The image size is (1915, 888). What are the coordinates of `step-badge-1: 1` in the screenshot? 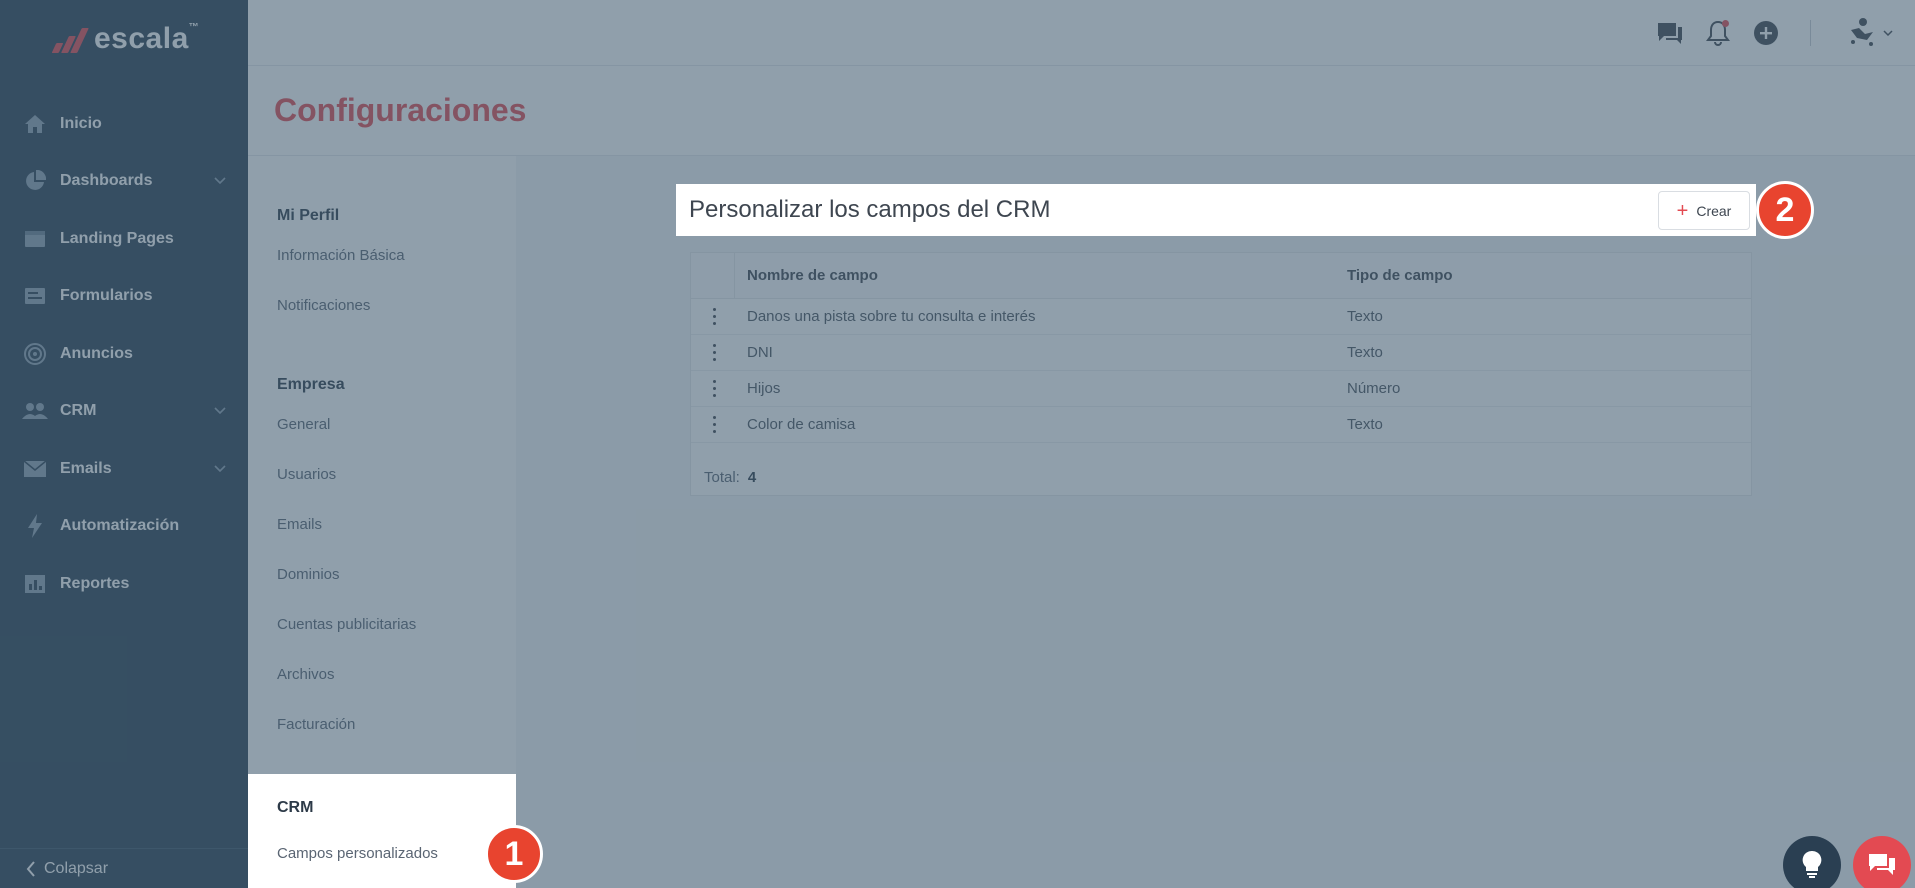 It's located at (514, 854).